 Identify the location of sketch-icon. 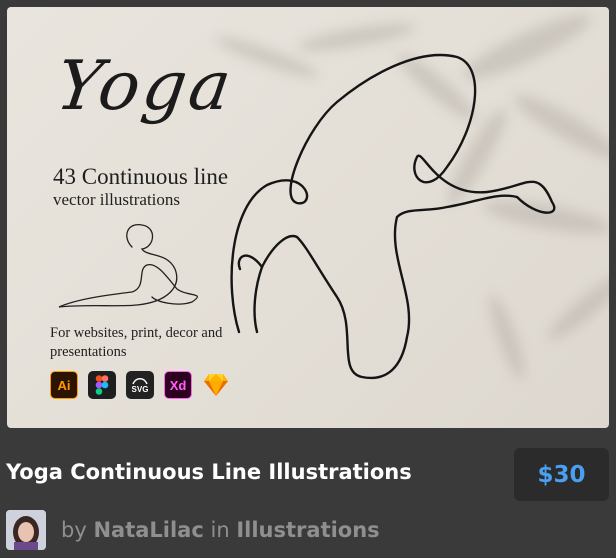
(216, 385).